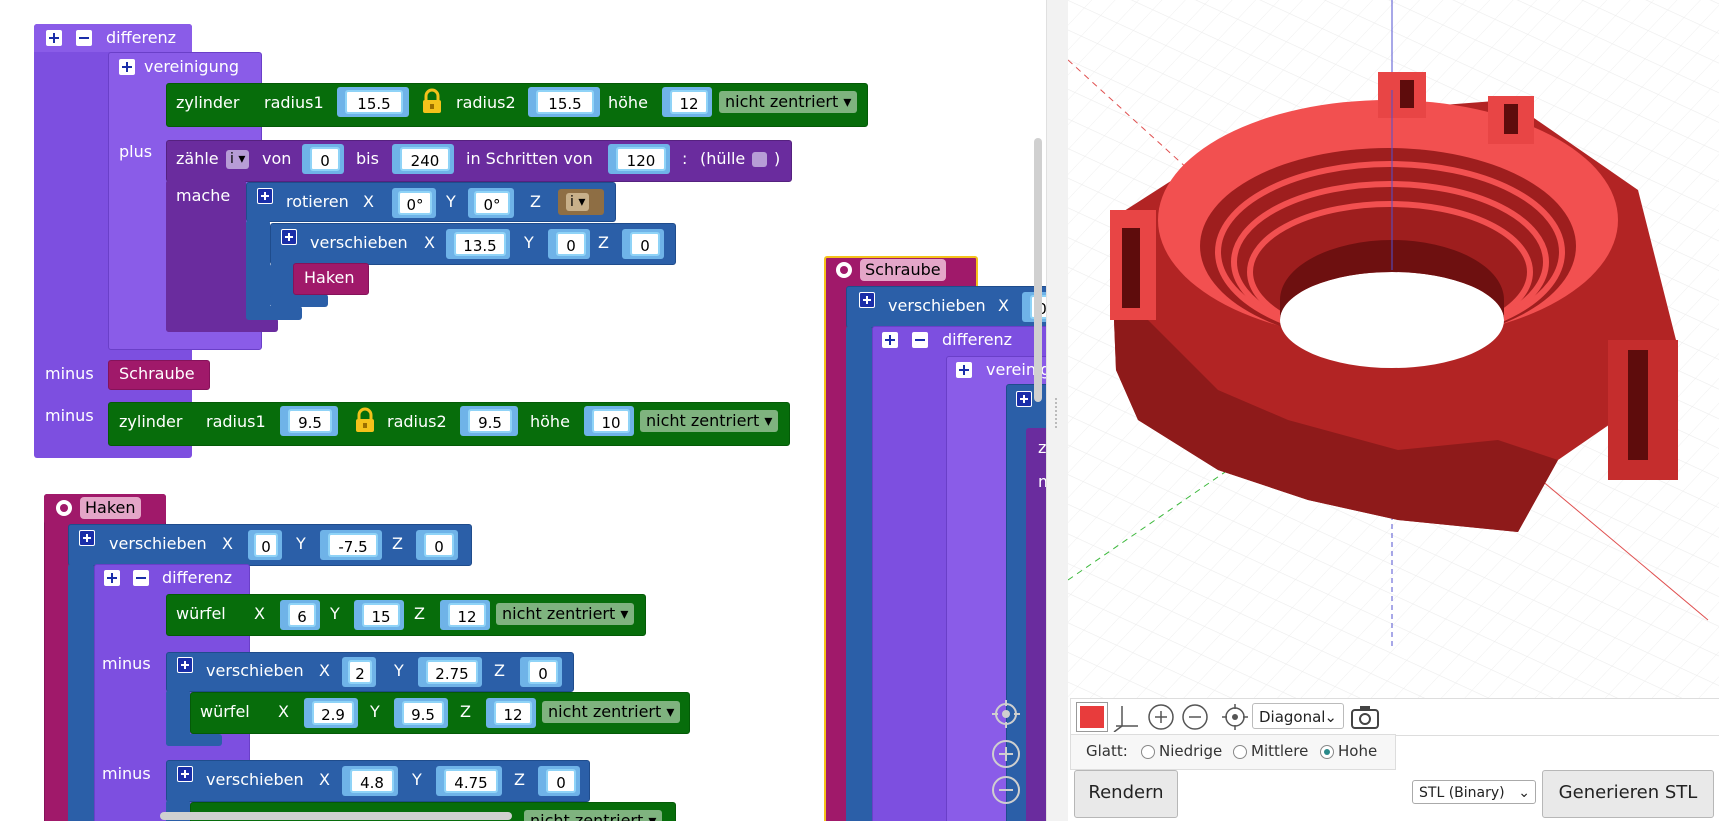 This screenshot has height=821, width=1719. I want to click on hoehe-input: 12, so click(689, 102).